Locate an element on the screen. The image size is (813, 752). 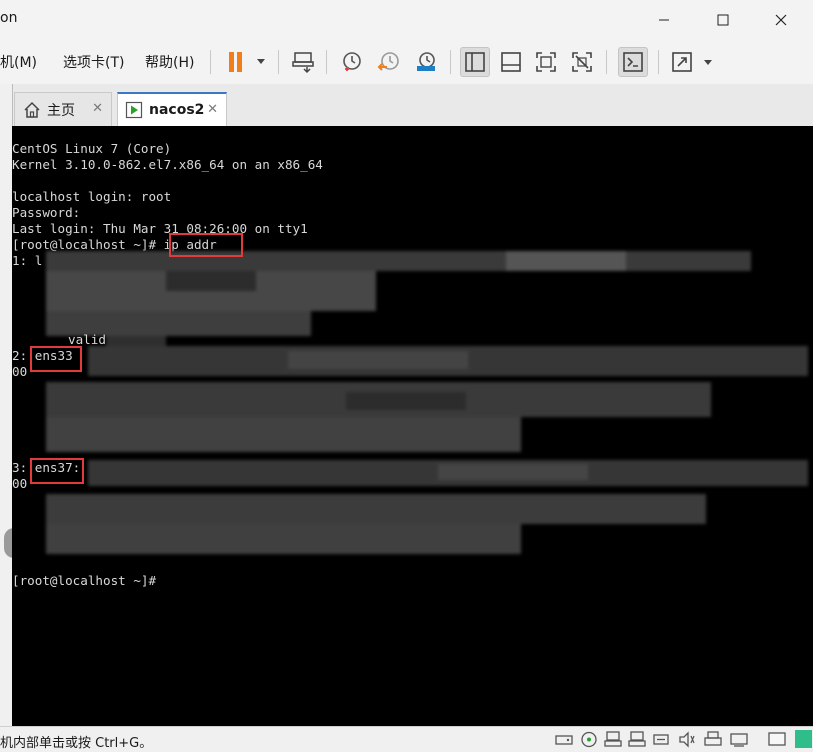
console-view-button is located at coordinates (633, 62).